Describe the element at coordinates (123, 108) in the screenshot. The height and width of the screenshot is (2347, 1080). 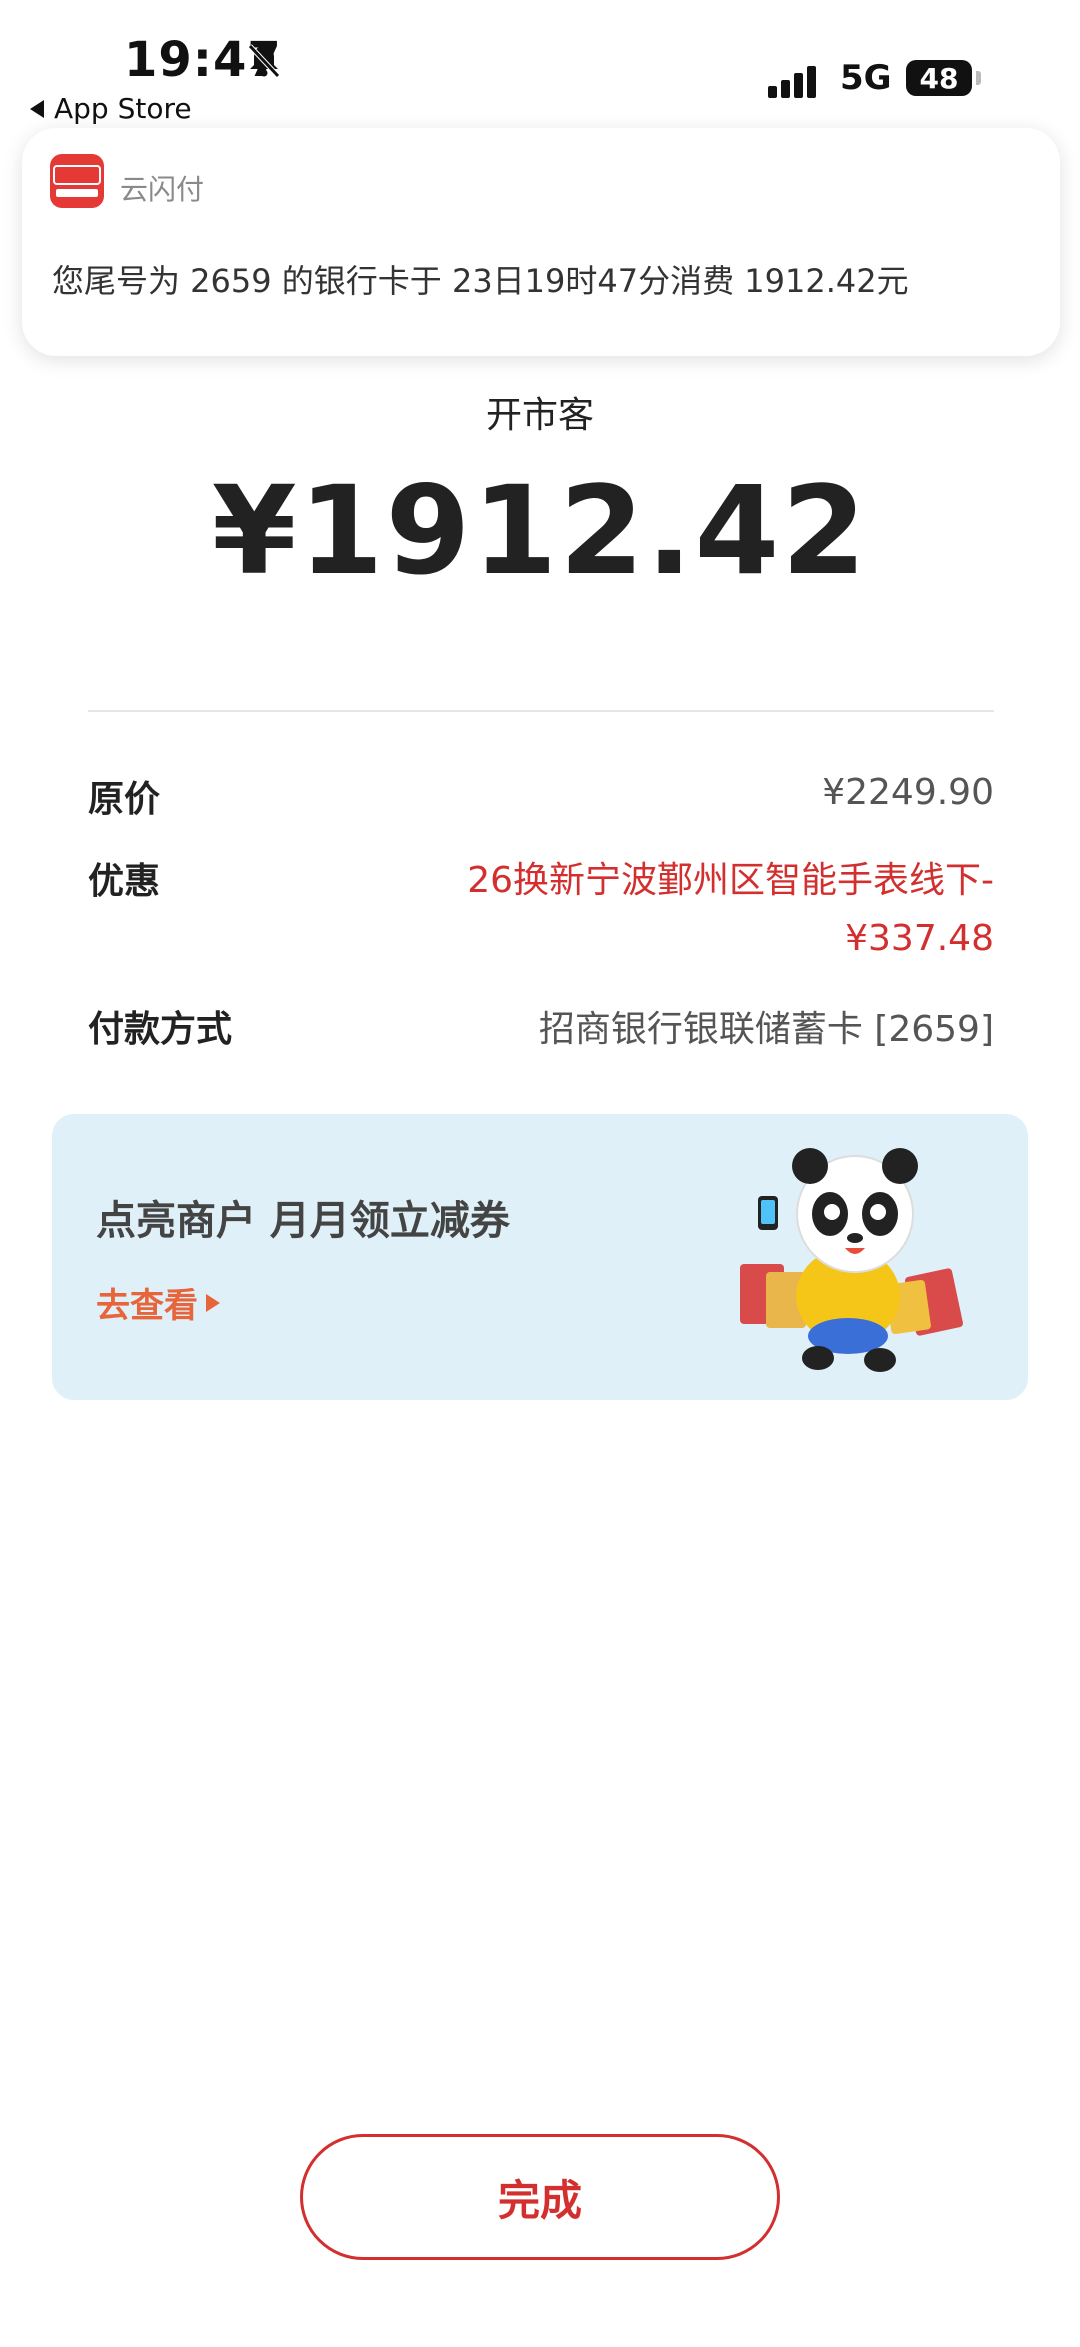
I see `back-label: App Store` at that location.